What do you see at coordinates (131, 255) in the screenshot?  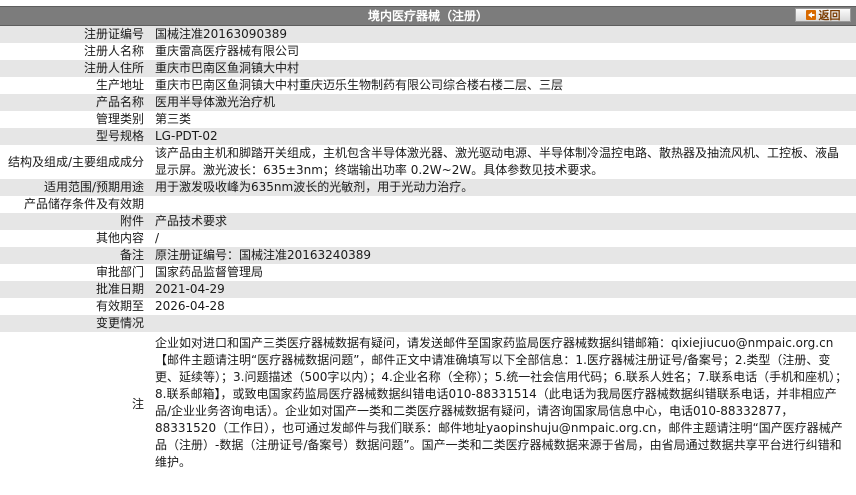 I see `field-label: 备注` at bounding box center [131, 255].